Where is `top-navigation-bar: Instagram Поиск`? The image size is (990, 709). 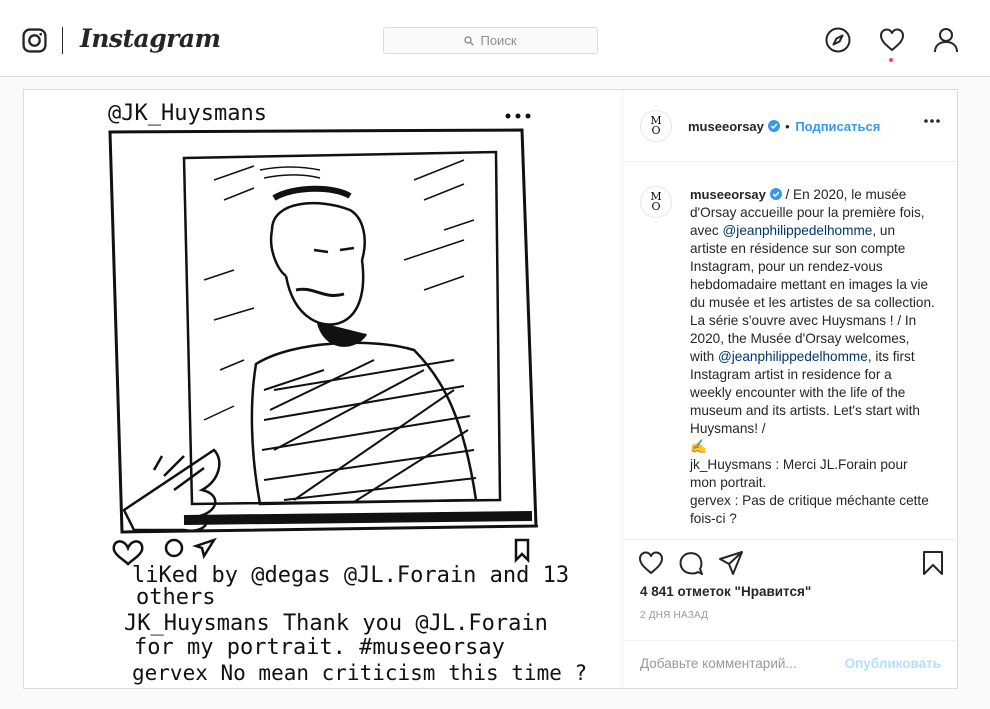 top-navigation-bar: Instagram Поиск is located at coordinates (495, 38).